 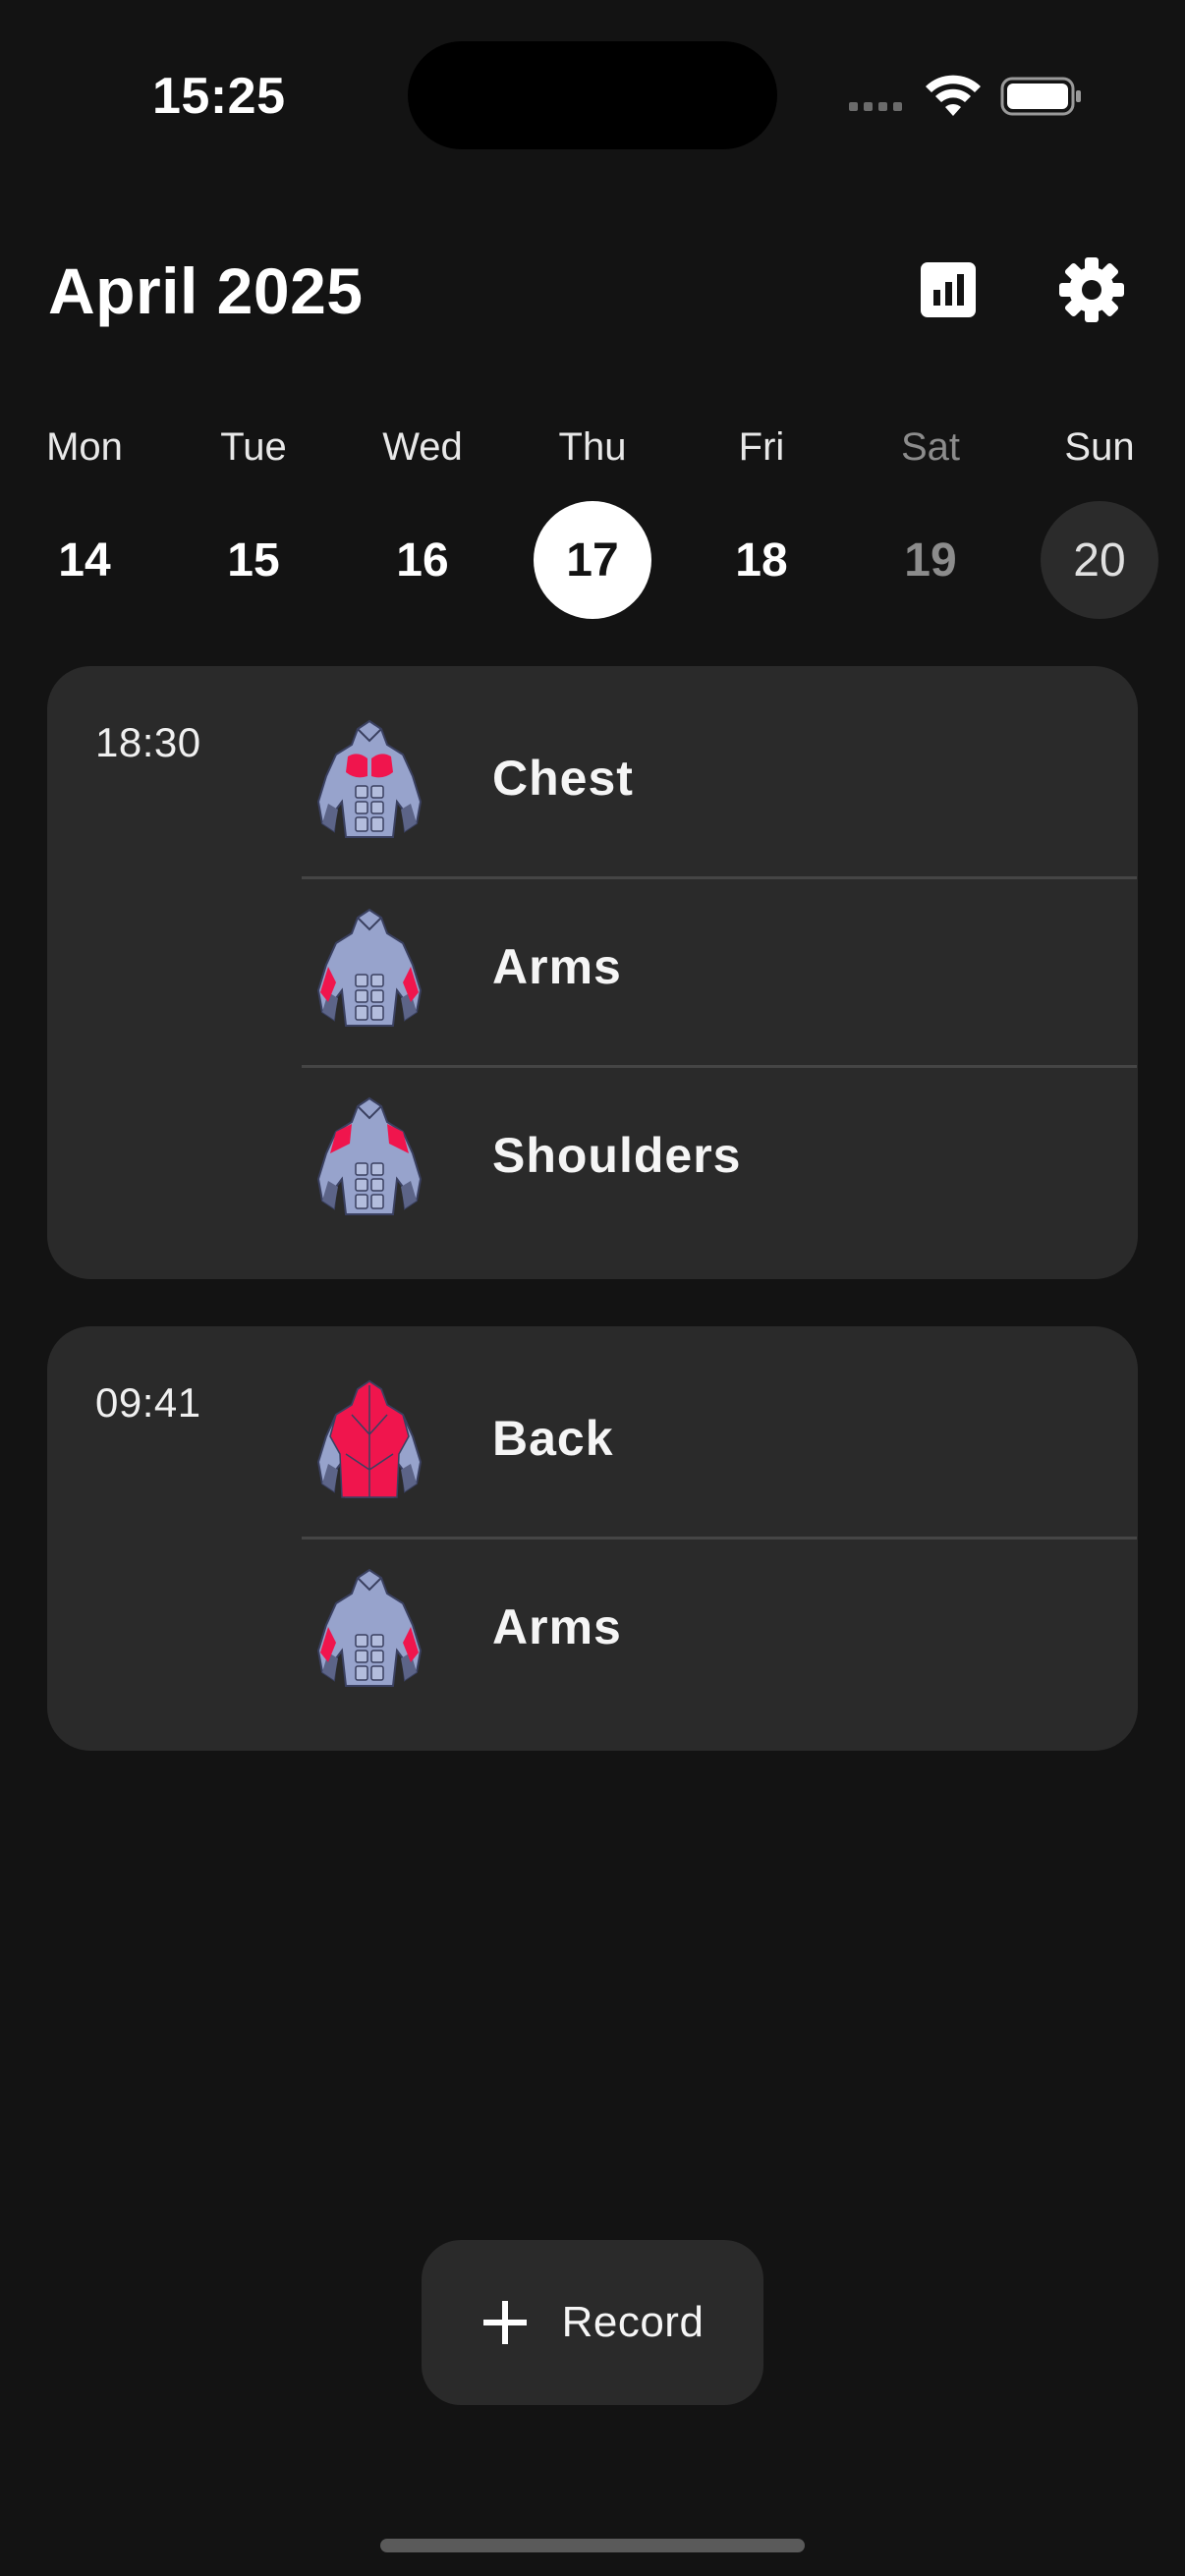 I want to click on exercise-row-shoulders: Shoulders, so click(x=672, y=1137).